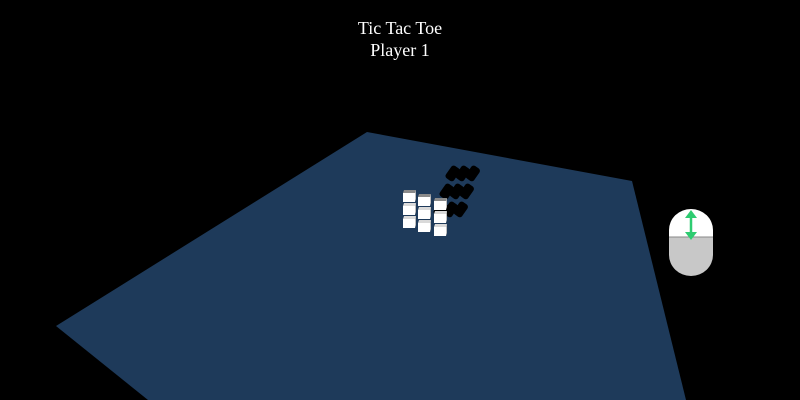  Describe the element at coordinates (400, 39) in the screenshot. I see `game-header: Tic Tac Toe Player 1` at that location.